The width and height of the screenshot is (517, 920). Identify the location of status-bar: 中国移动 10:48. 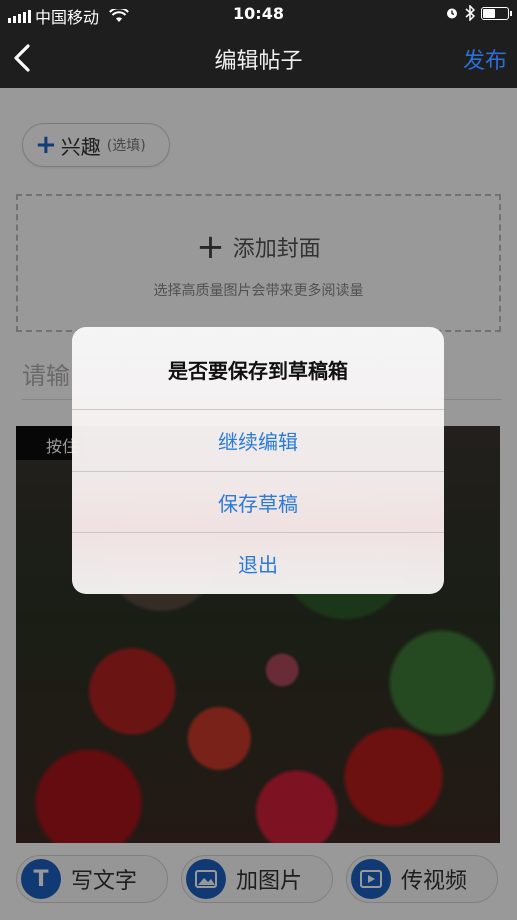
(258, 14).